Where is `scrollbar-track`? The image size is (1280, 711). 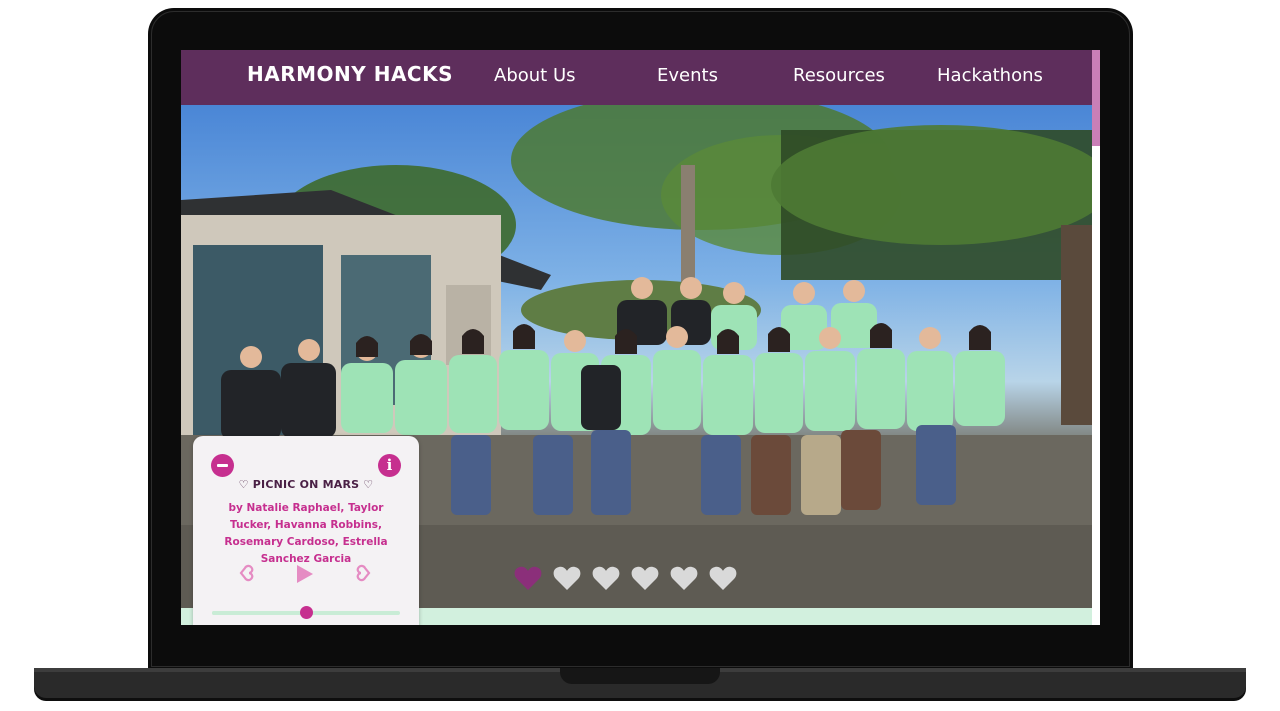
scrollbar-track is located at coordinates (1096, 385).